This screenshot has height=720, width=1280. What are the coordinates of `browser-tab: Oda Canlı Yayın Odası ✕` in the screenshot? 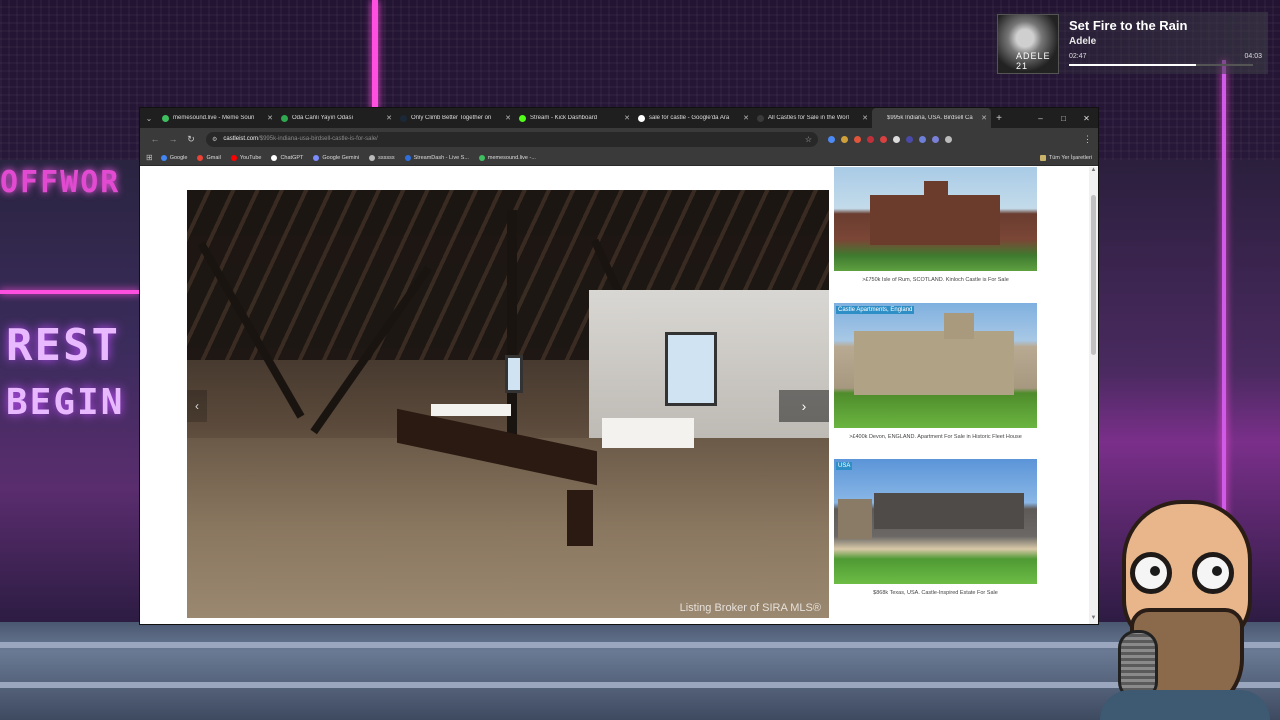 It's located at (336, 118).